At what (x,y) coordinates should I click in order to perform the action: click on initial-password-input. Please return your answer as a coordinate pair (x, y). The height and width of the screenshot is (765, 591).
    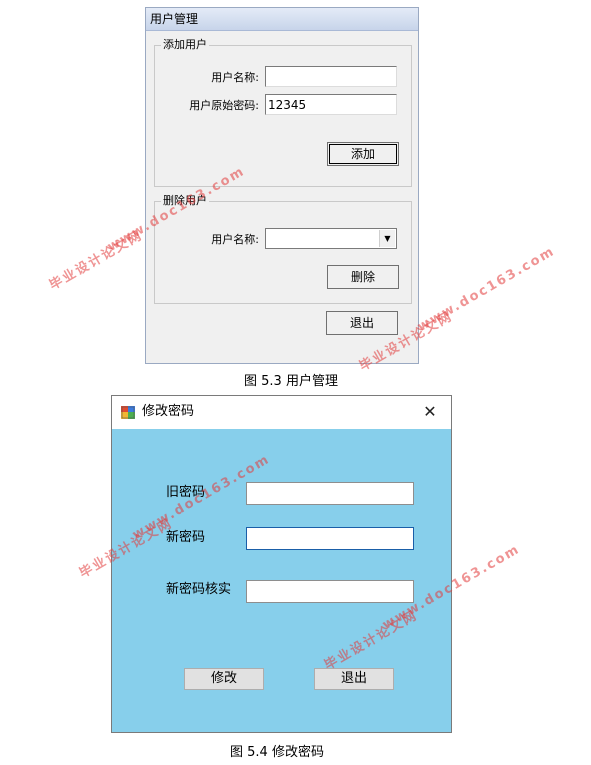
    Looking at the image, I should click on (331, 104).